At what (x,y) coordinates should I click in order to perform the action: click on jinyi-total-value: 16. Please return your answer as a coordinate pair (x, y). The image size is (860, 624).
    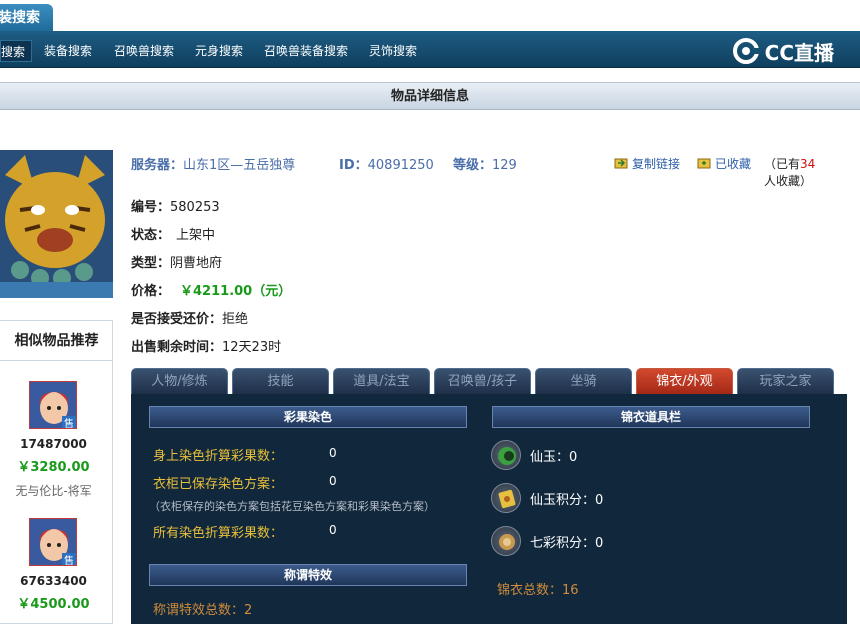
    Looking at the image, I should click on (570, 590).